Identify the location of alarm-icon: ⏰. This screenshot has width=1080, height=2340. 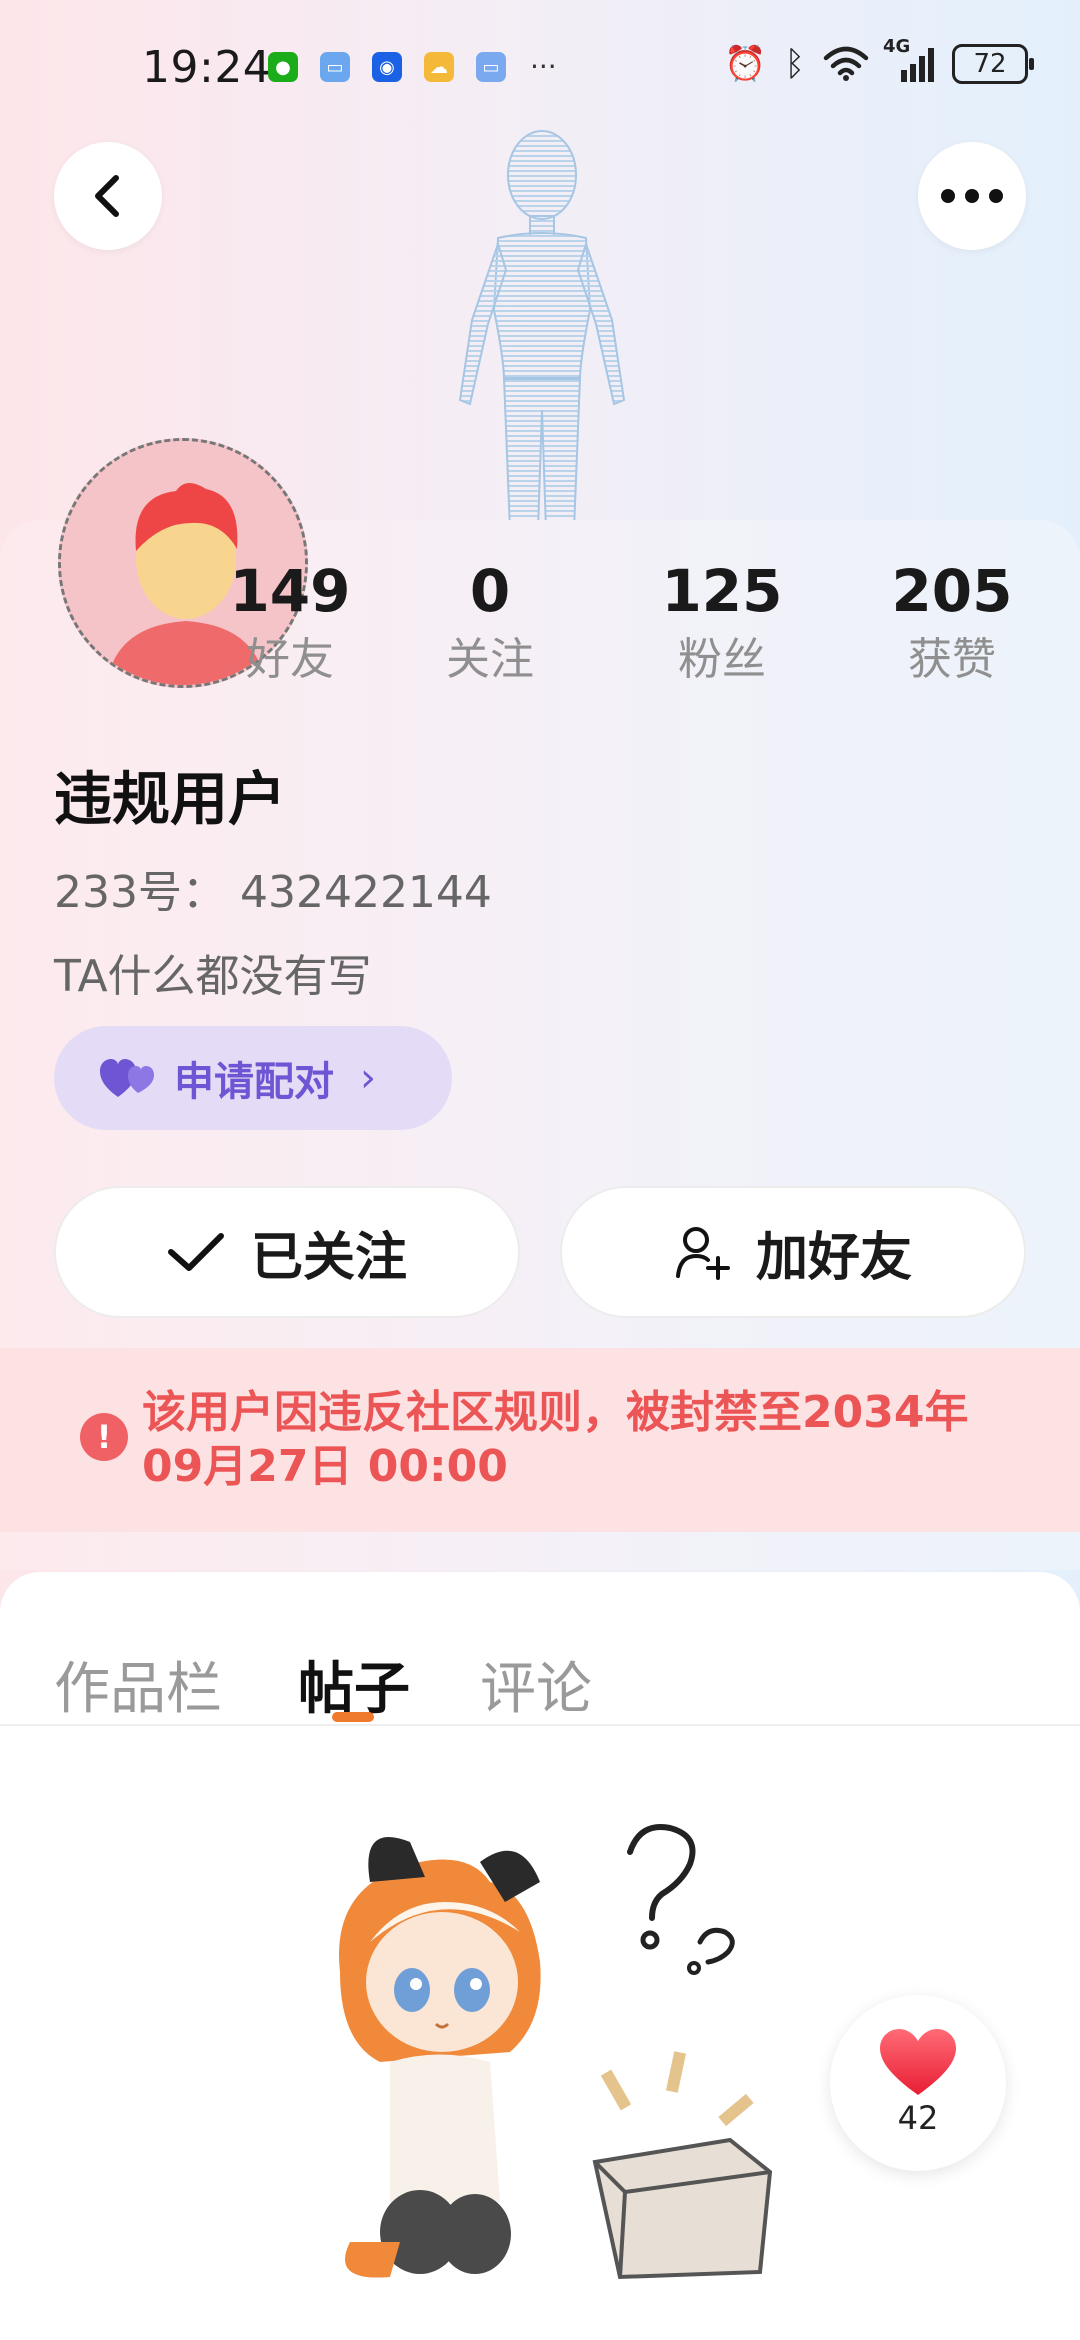
(745, 64).